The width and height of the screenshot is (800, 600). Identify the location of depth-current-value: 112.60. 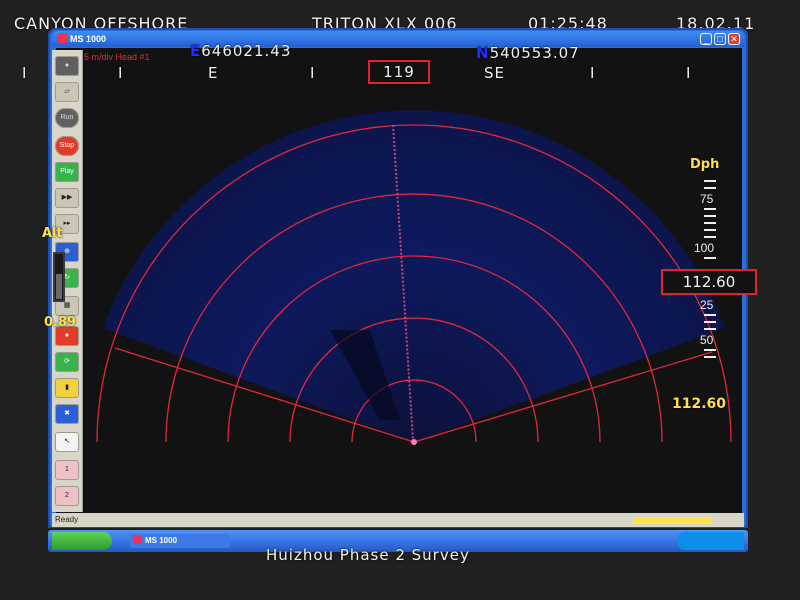
(709, 282).